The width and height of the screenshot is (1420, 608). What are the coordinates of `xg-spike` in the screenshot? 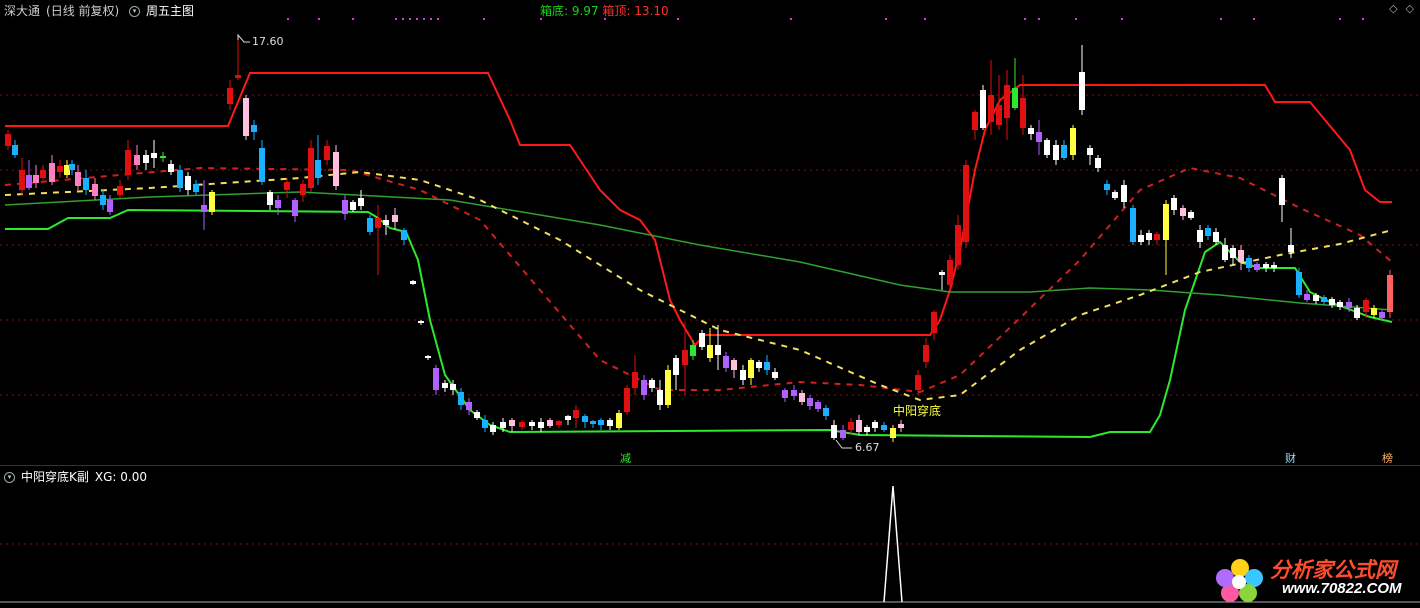 It's located at (893, 544).